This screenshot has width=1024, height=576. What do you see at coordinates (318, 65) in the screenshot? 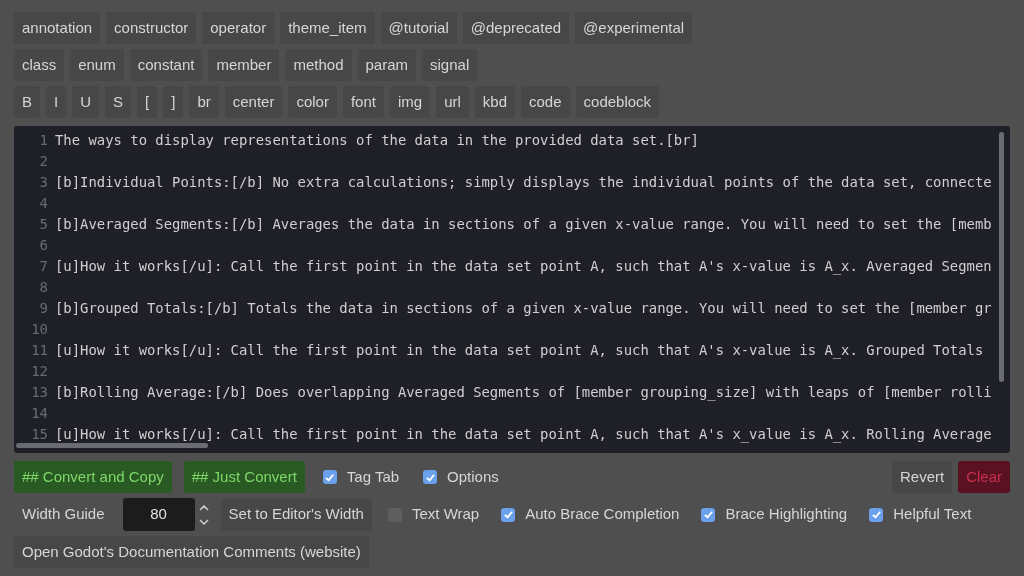
I see `tag-button: method` at bounding box center [318, 65].